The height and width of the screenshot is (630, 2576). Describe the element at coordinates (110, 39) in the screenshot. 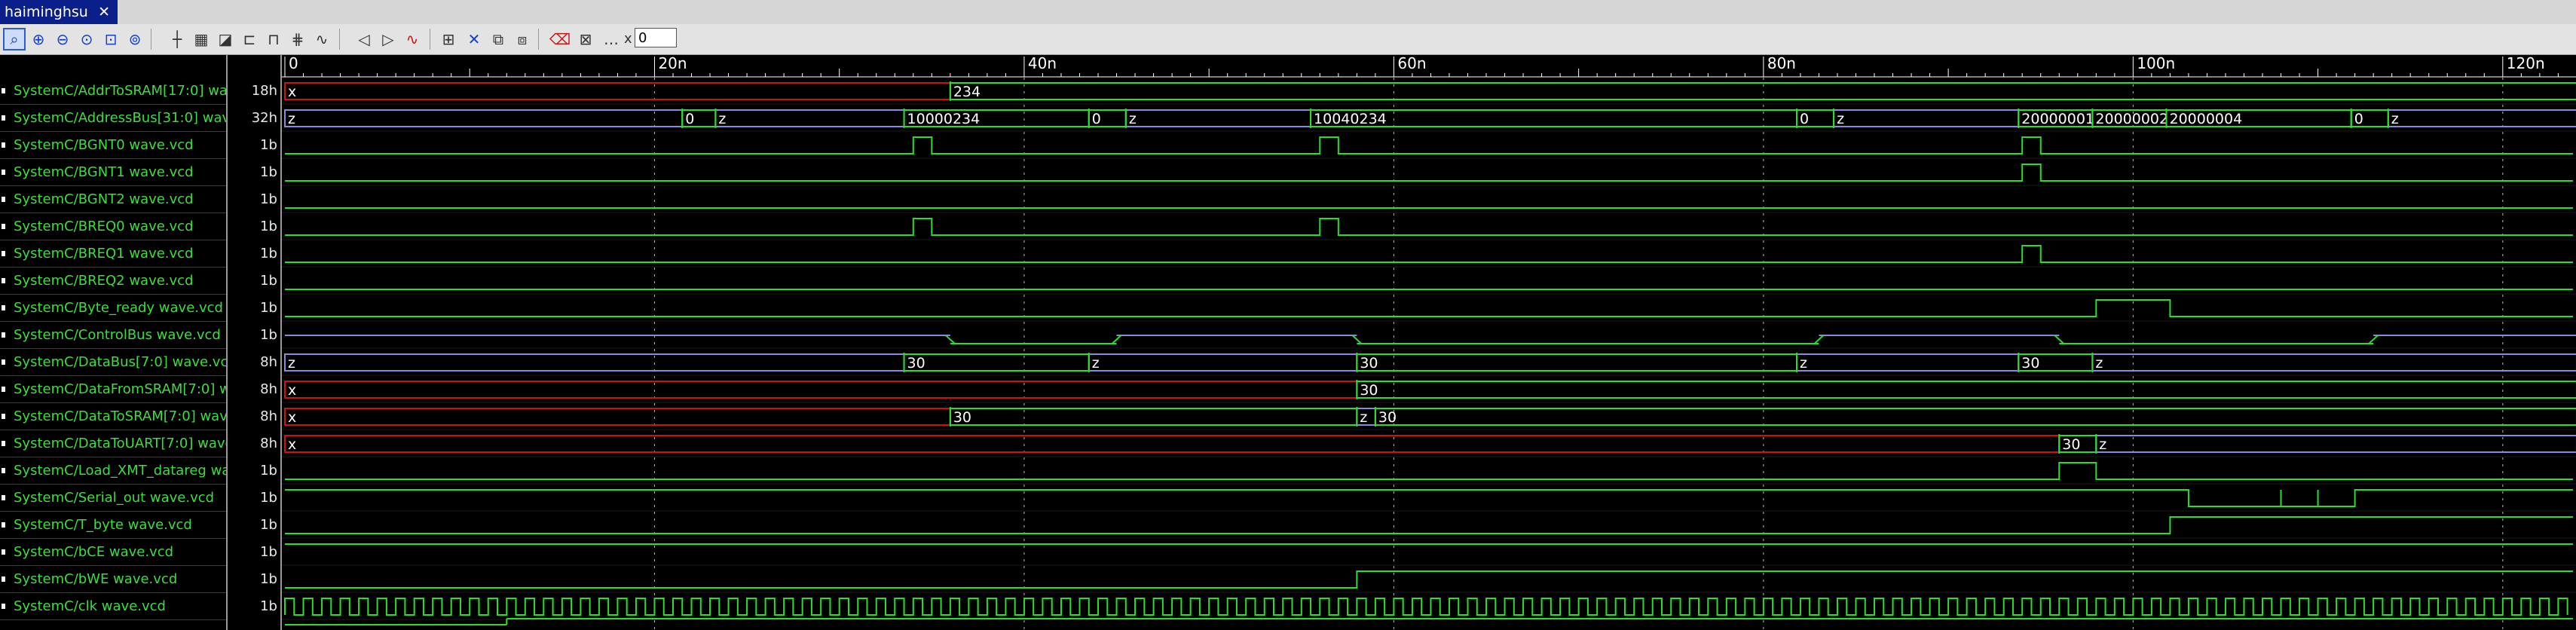

I see `zoom-selection-icon: ⊡` at that location.